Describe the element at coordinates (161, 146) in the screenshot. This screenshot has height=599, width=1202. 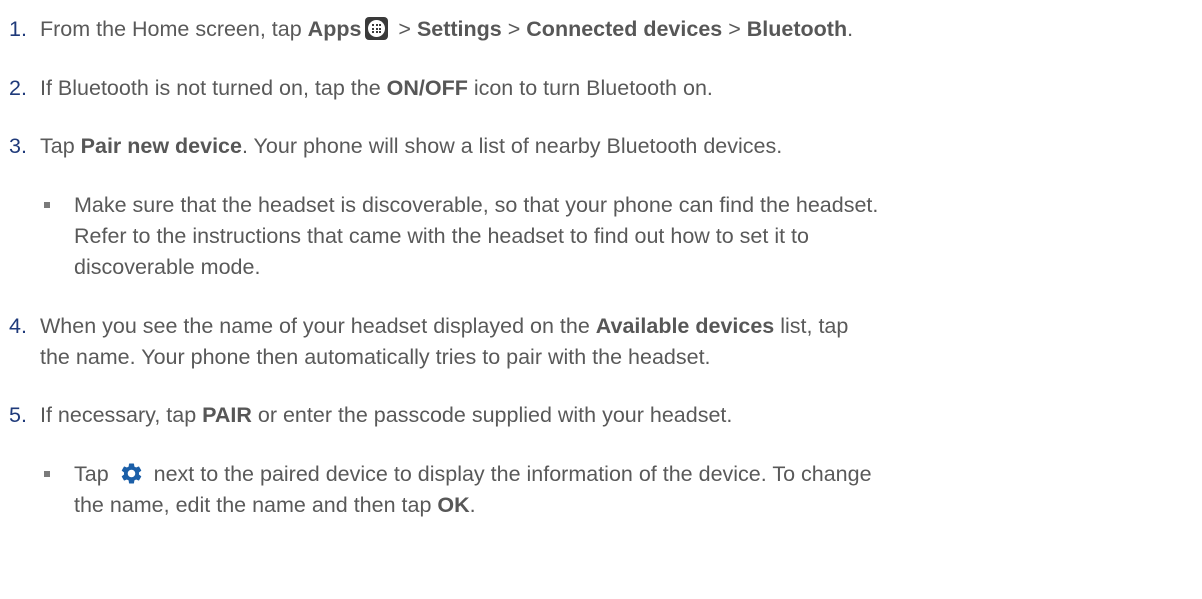
I see `pair-new-device-label: Pair new device` at that location.